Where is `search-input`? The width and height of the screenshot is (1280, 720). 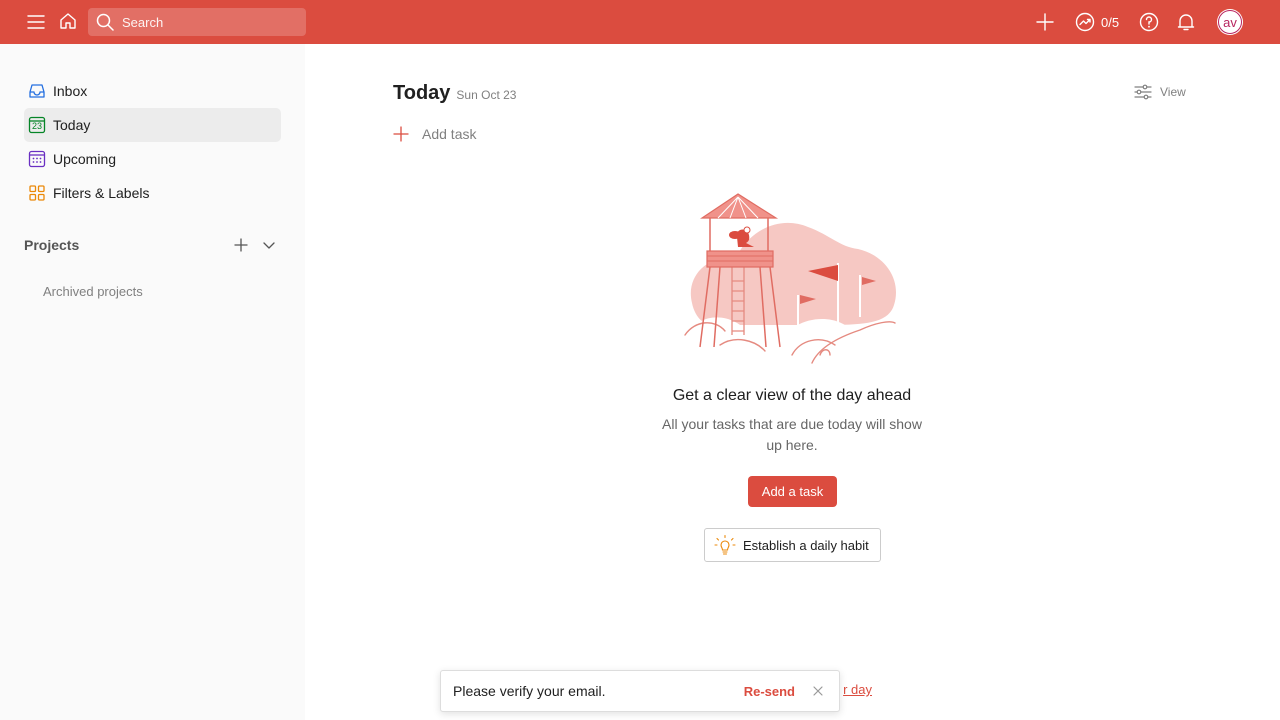 search-input is located at coordinates (207, 22).